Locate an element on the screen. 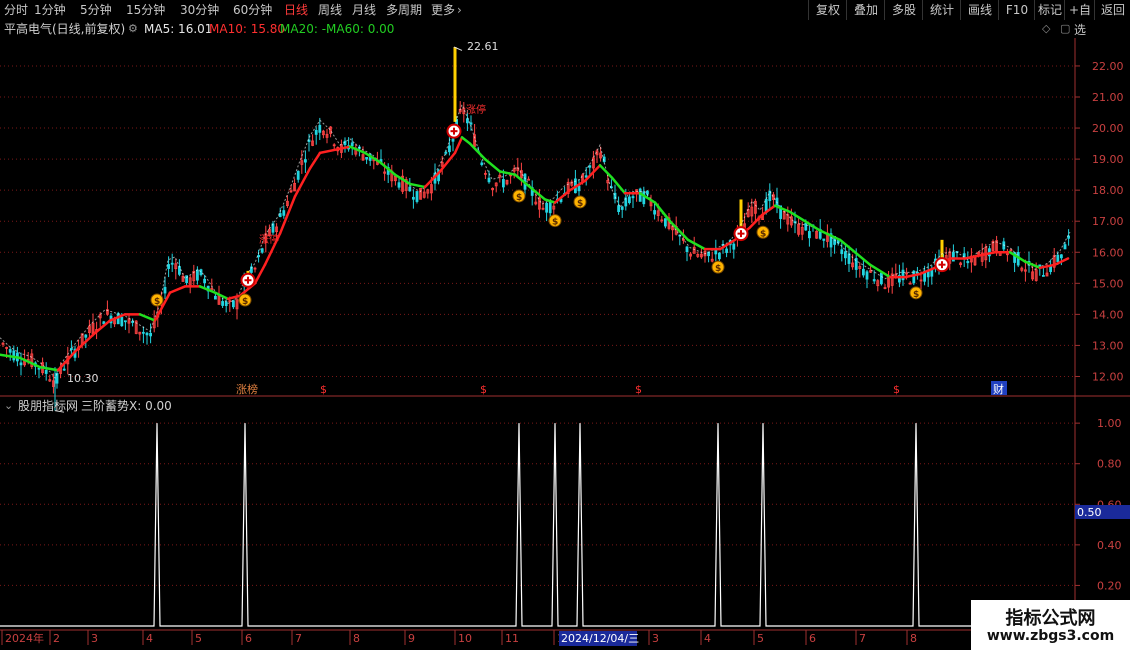 The image size is (1130, 650). time-label: 2024年 is located at coordinates (24, 638).